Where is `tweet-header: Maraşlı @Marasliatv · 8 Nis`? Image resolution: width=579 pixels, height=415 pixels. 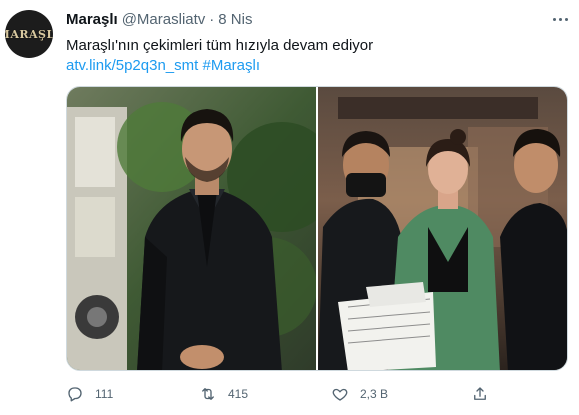
tweet-header: Maraşlı @Marasliatv · 8 Nis is located at coordinates (159, 19).